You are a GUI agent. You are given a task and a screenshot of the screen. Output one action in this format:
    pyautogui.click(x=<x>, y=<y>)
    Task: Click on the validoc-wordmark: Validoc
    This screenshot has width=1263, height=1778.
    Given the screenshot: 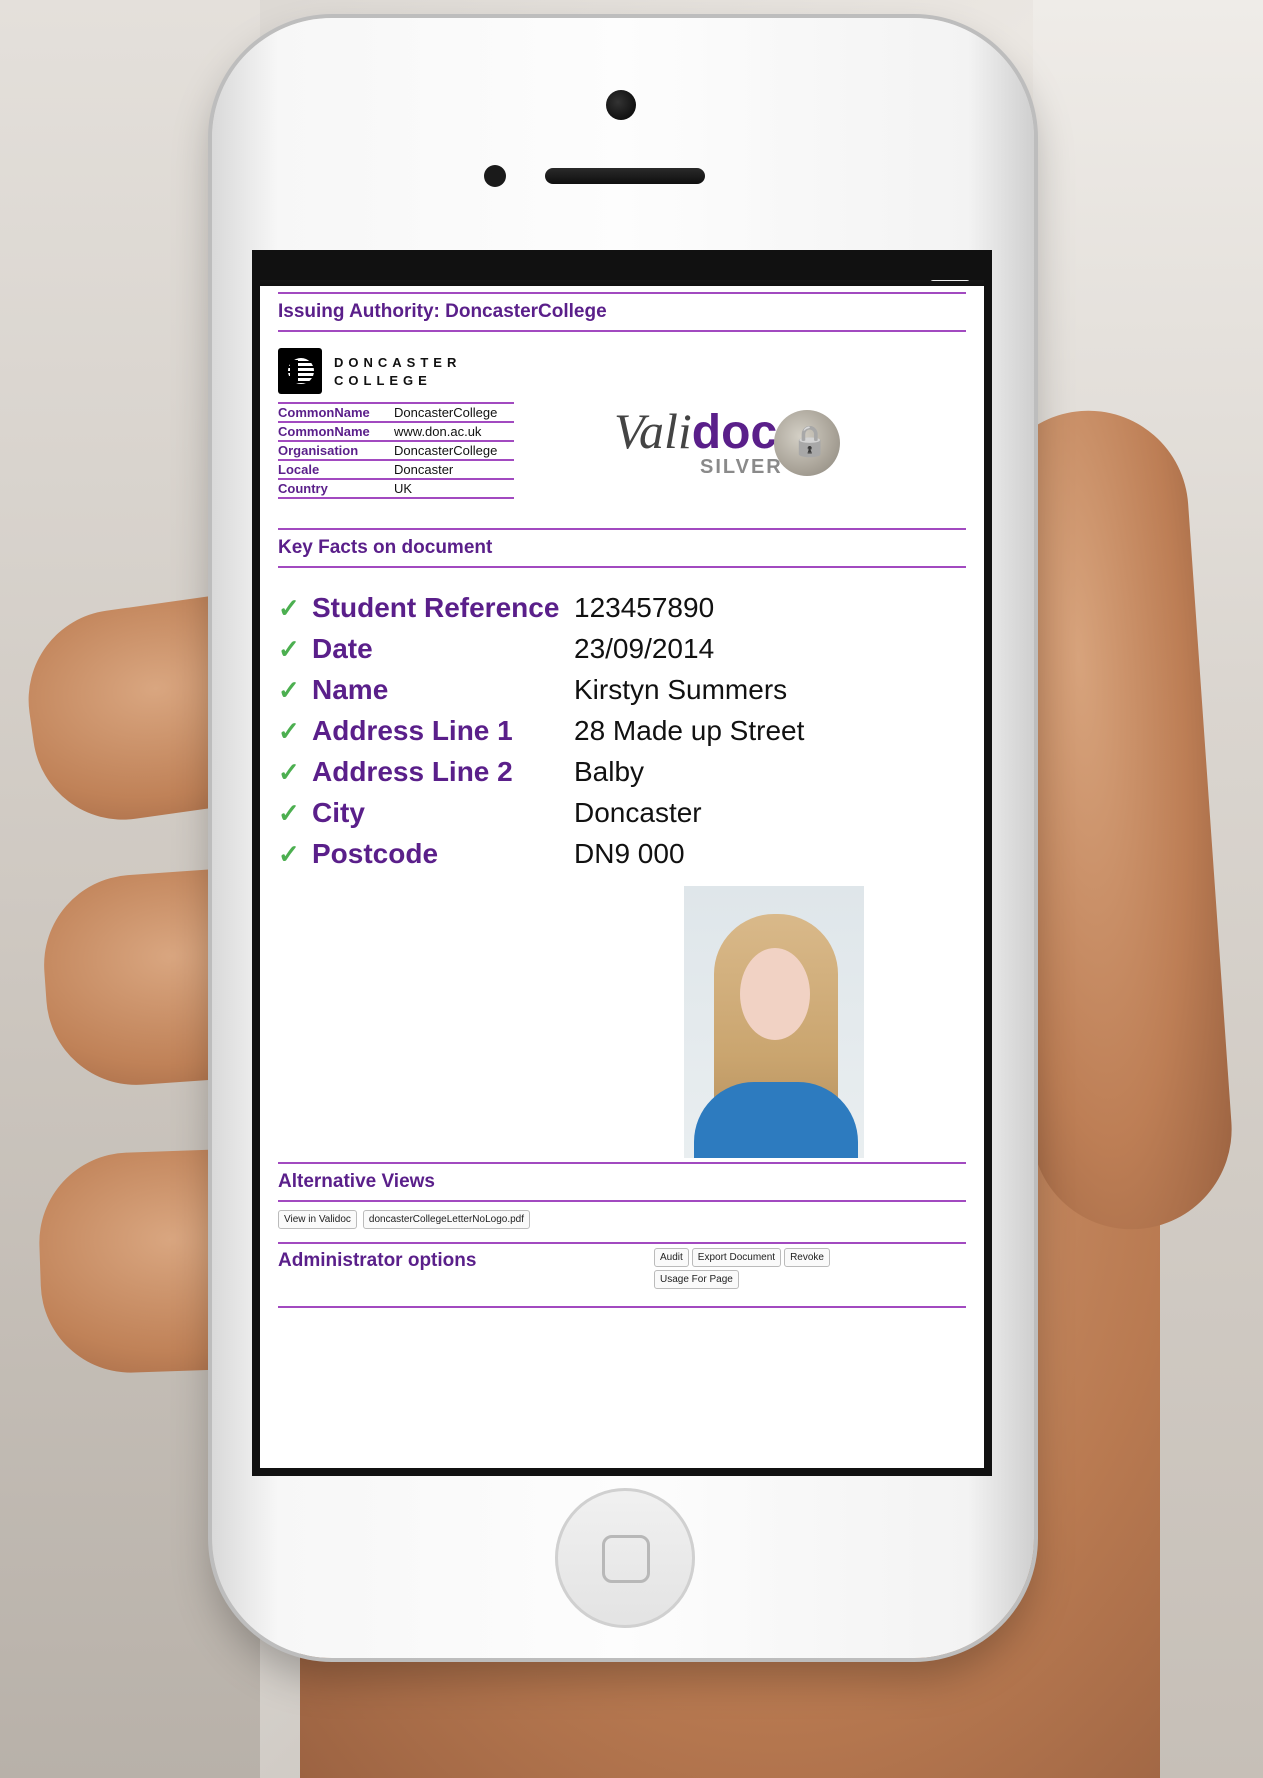 What is the action you would take?
    pyautogui.click(x=695, y=431)
    